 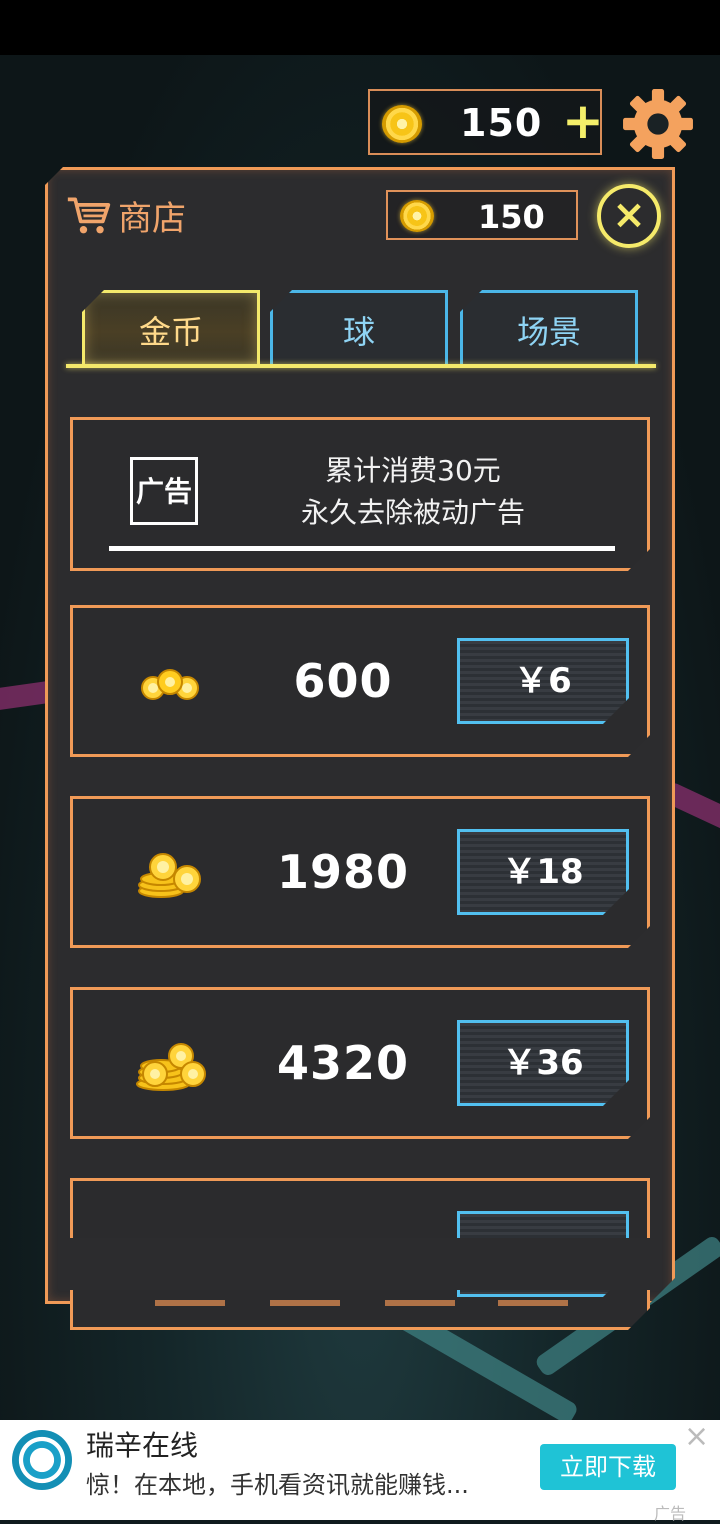 I want to click on coin-amount: 1980, so click(x=343, y=872).